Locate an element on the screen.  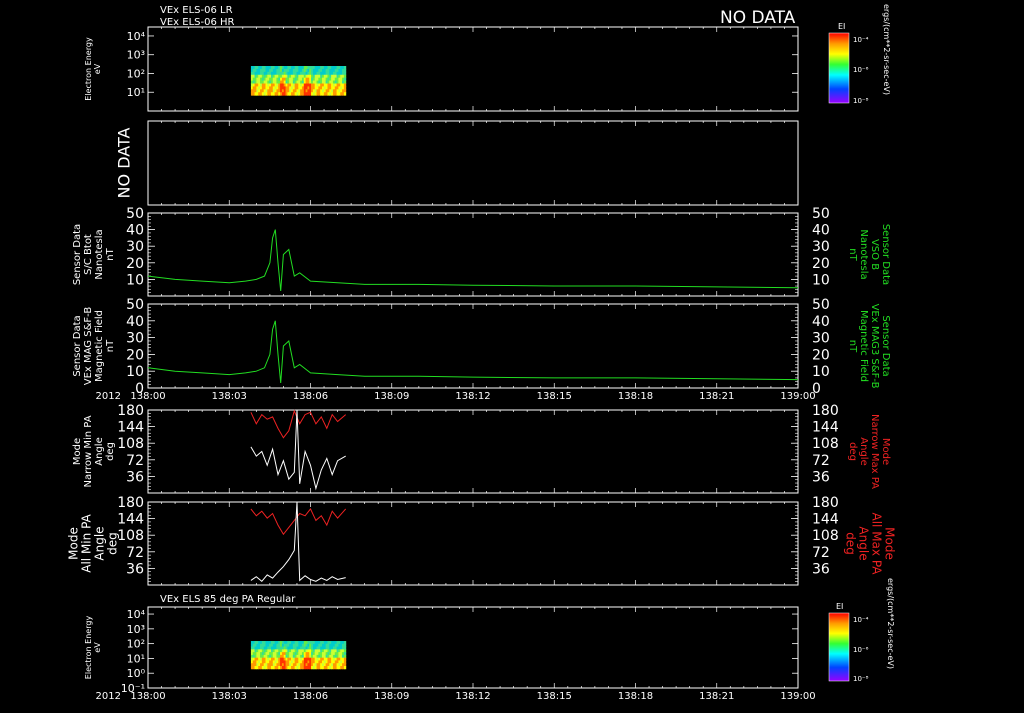
y-tick-label-right: 30 is located at coordinates (821, 247).